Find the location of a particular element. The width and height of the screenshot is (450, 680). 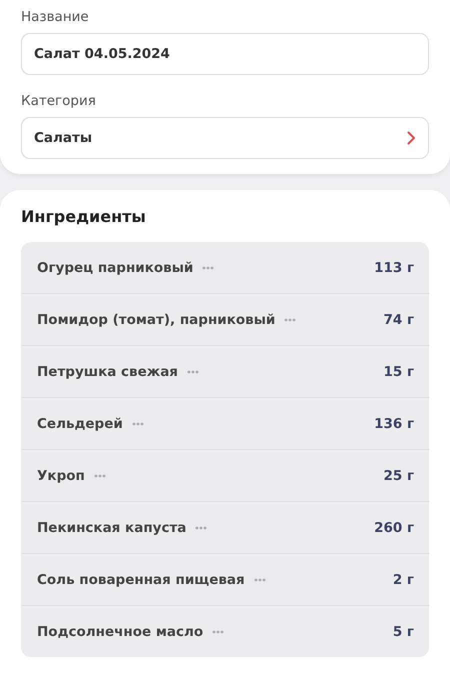

ingredient-row: Соль поваренная пищевая 2 г is located at coordinates (225, 579).